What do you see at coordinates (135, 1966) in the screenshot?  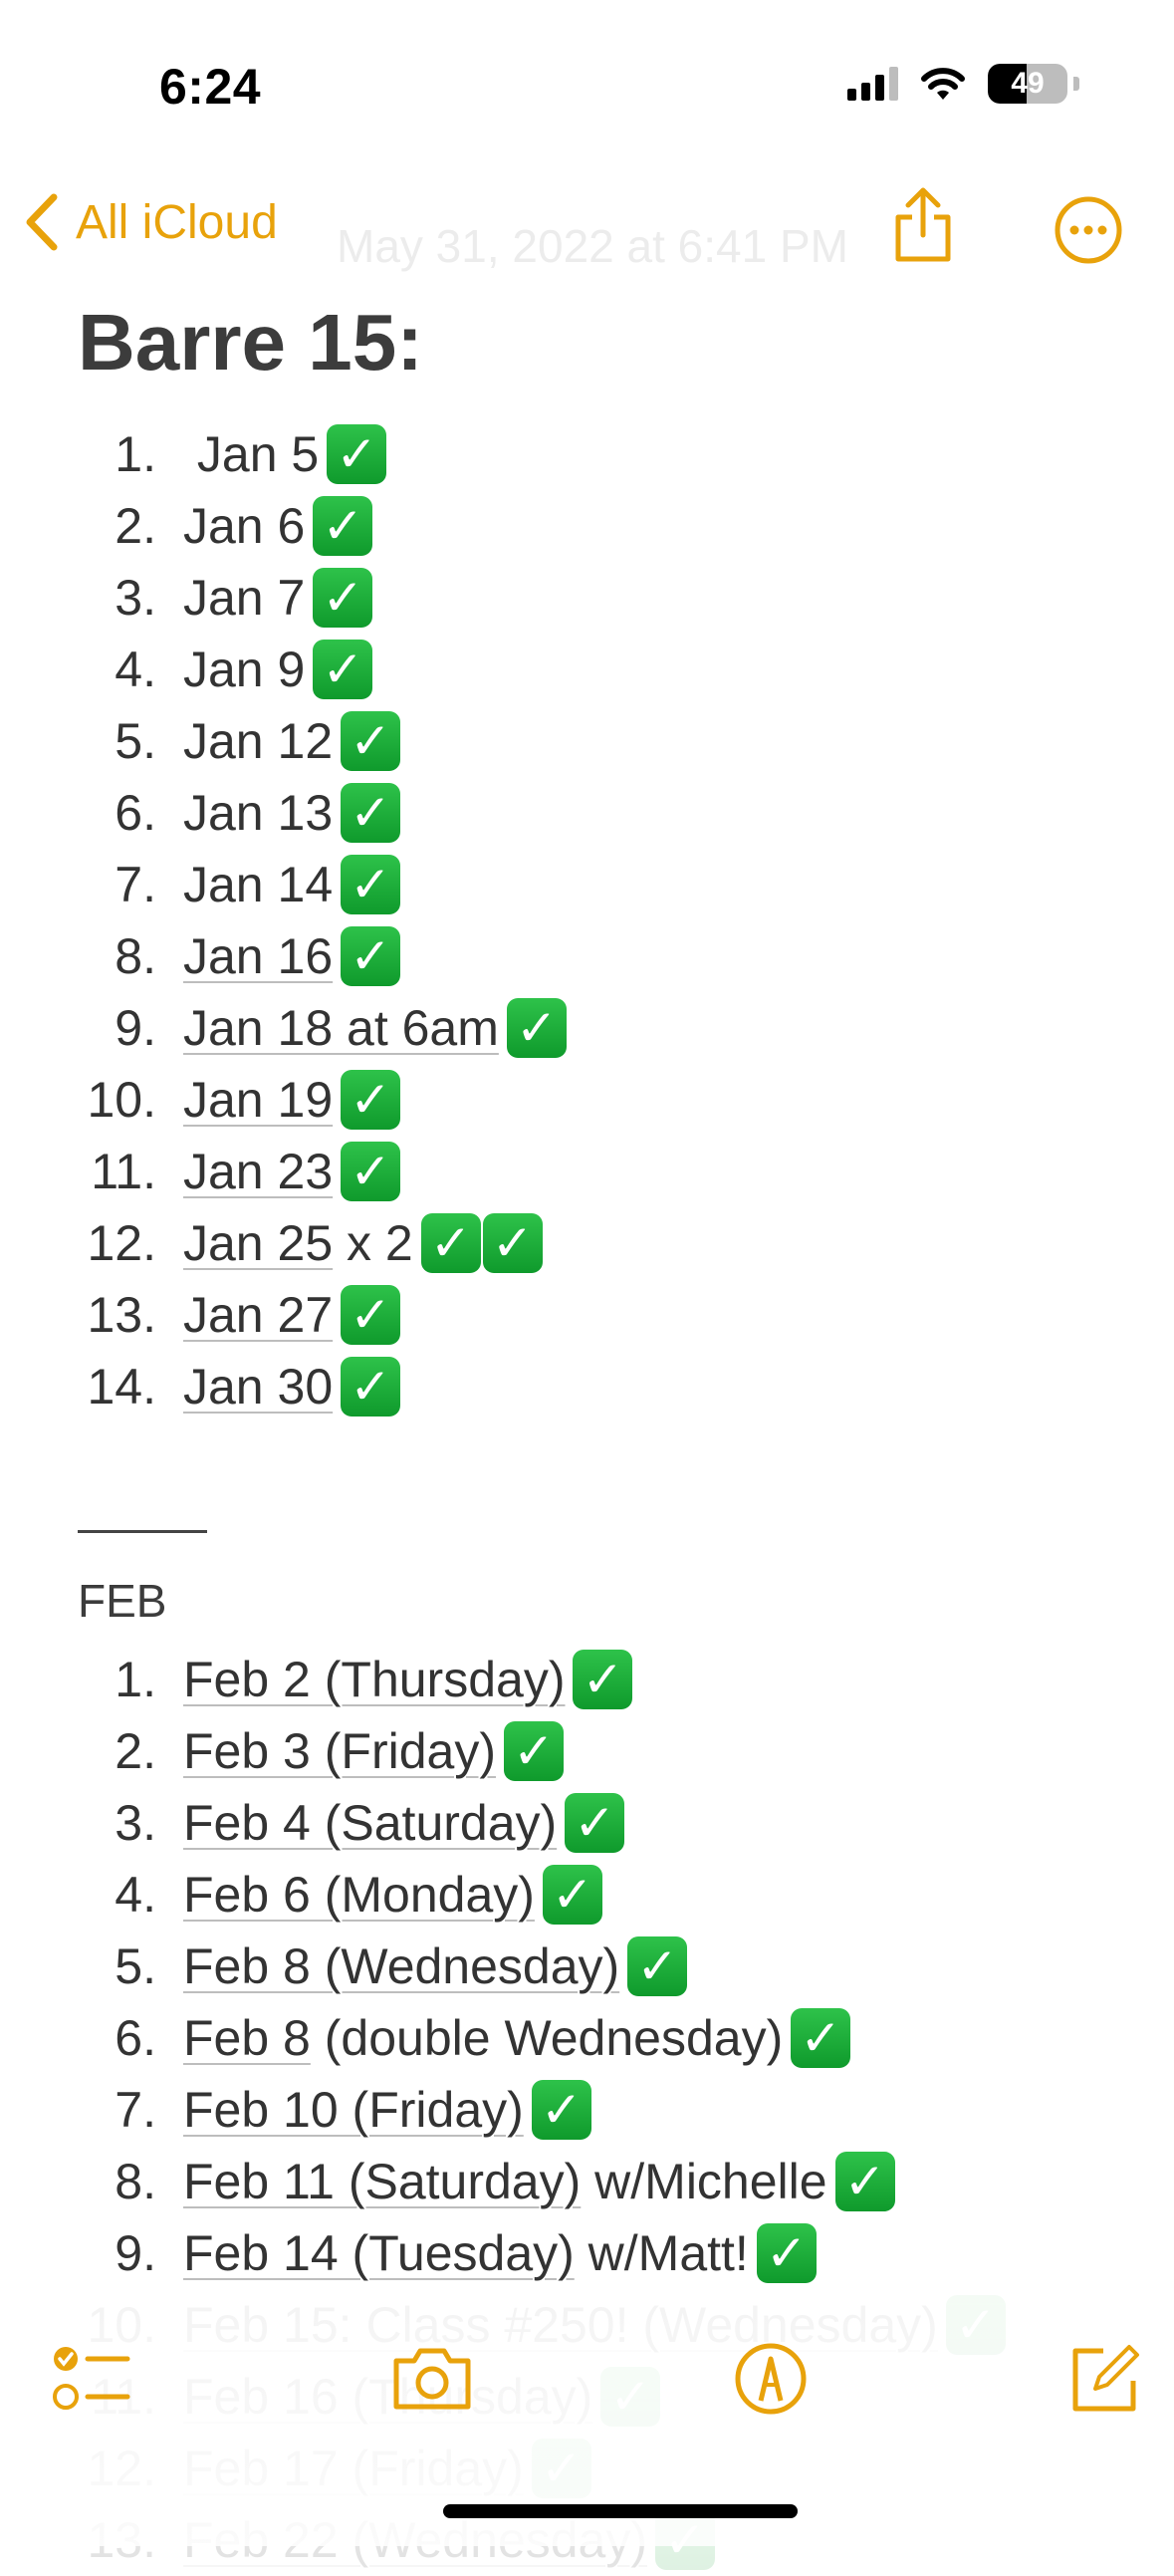 I see `list-number: 5.` at bounding box center [135, 1966].